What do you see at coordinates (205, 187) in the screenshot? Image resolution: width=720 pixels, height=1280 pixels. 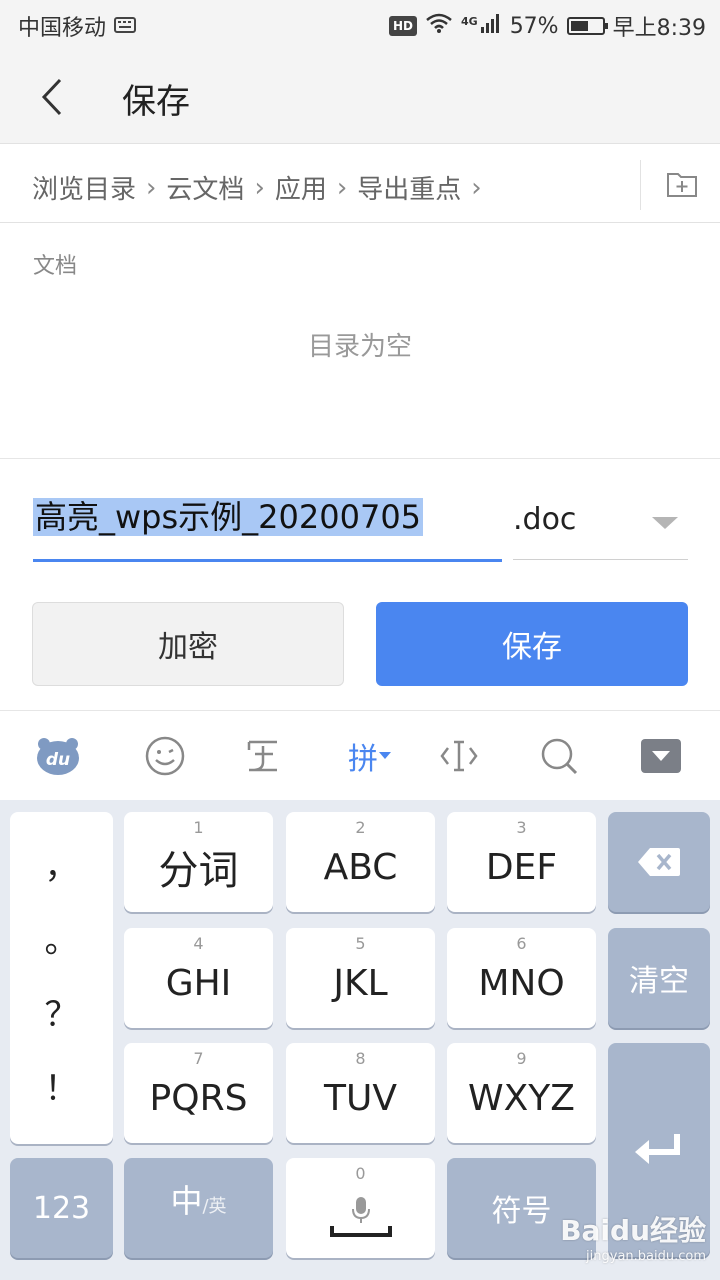 I see `breadcrumb-item-cloud-docs: 云文档` at bounding box center [205, 187].